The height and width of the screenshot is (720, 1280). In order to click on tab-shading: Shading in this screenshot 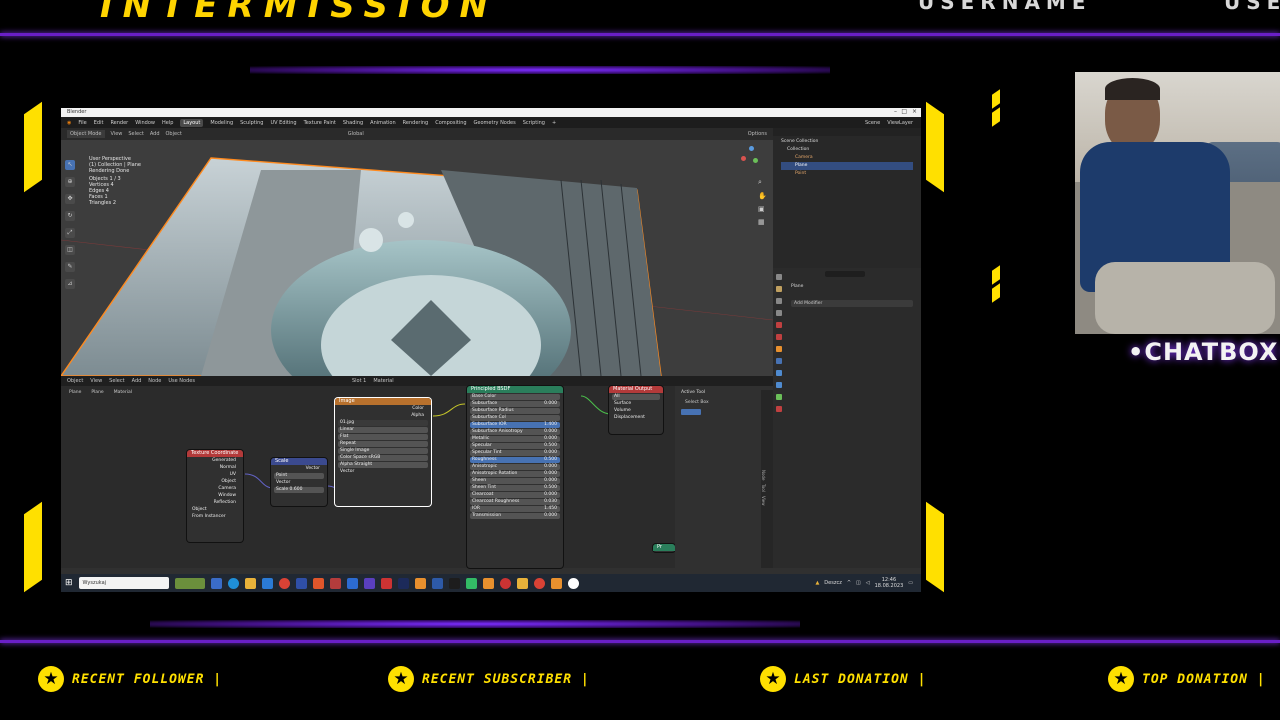, I will do `click(353, 123)`.